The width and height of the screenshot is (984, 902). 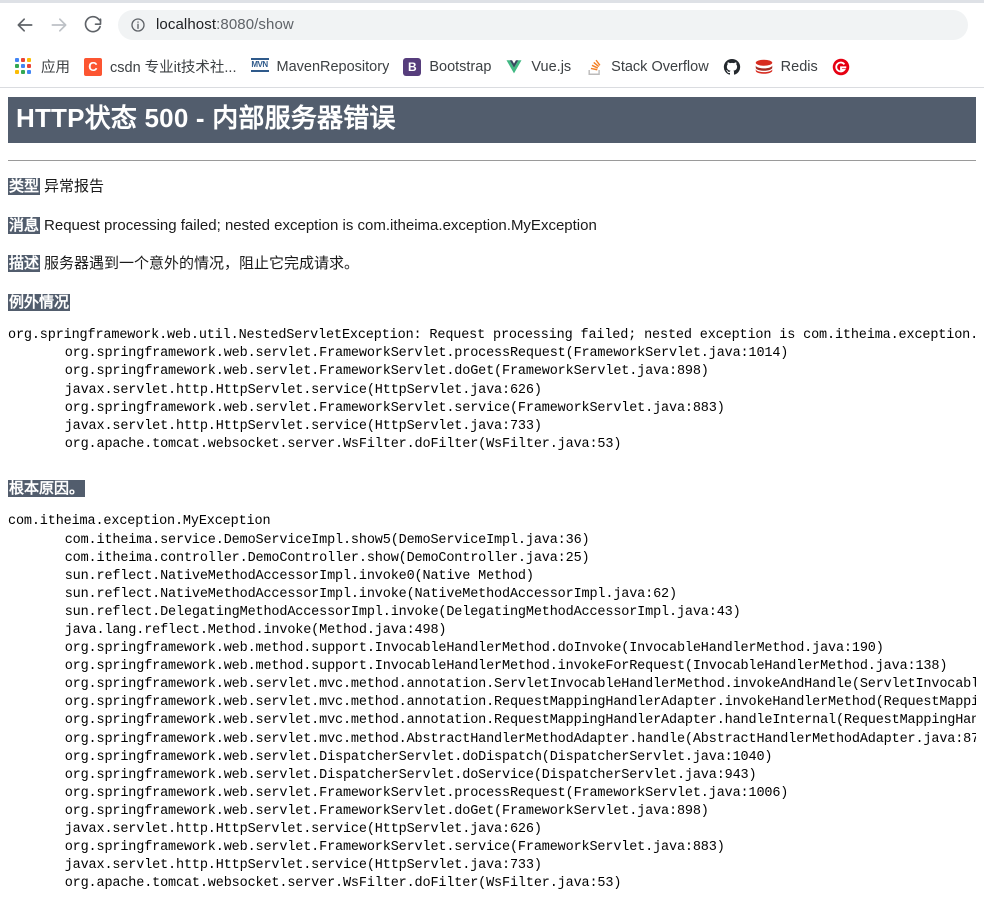 What do you see at coordinates (333, 66) in the screenshot?
I see `bookmark-label: MavenRepository` at bounding box center [333, 66].